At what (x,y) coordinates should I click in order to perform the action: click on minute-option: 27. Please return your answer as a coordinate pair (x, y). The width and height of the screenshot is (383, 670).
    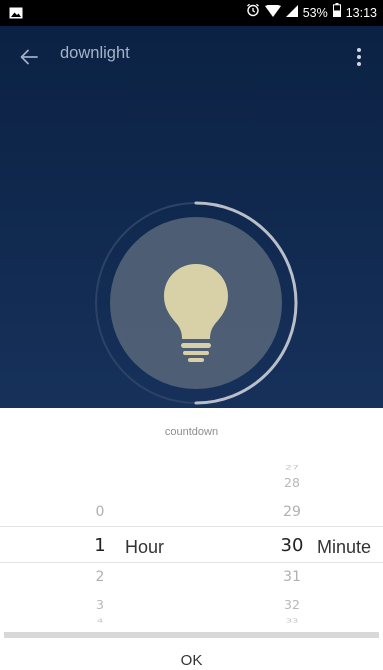
    Looking at the image, I should click on (292, 467).